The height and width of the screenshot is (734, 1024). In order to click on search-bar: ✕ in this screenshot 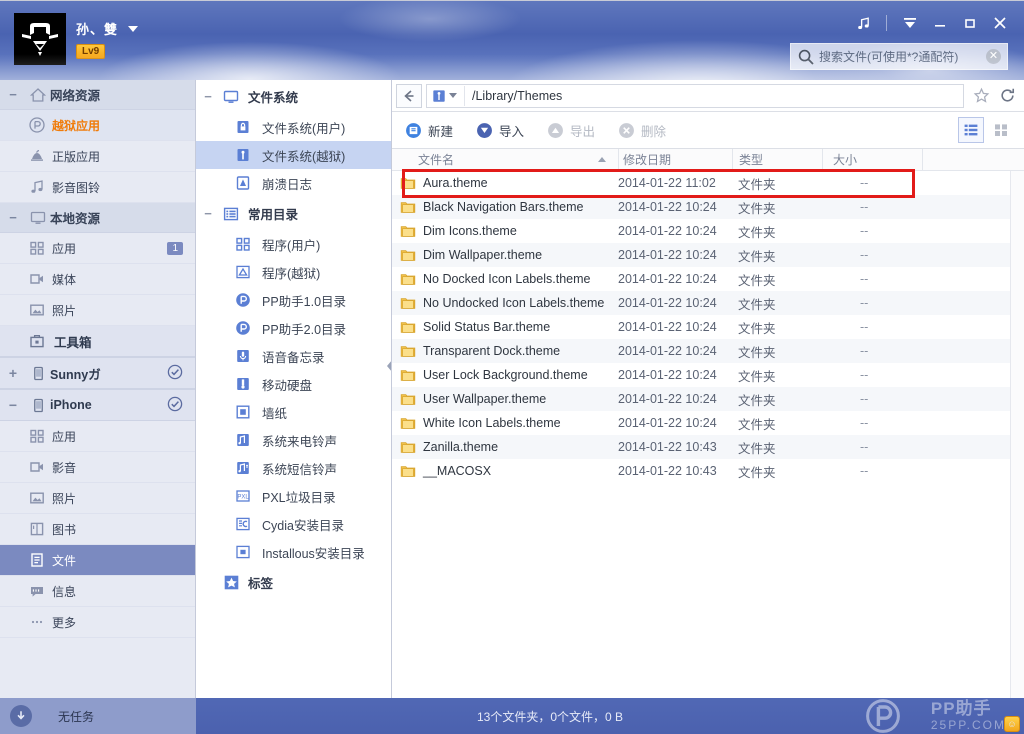, I will do `click(899, 56)`.